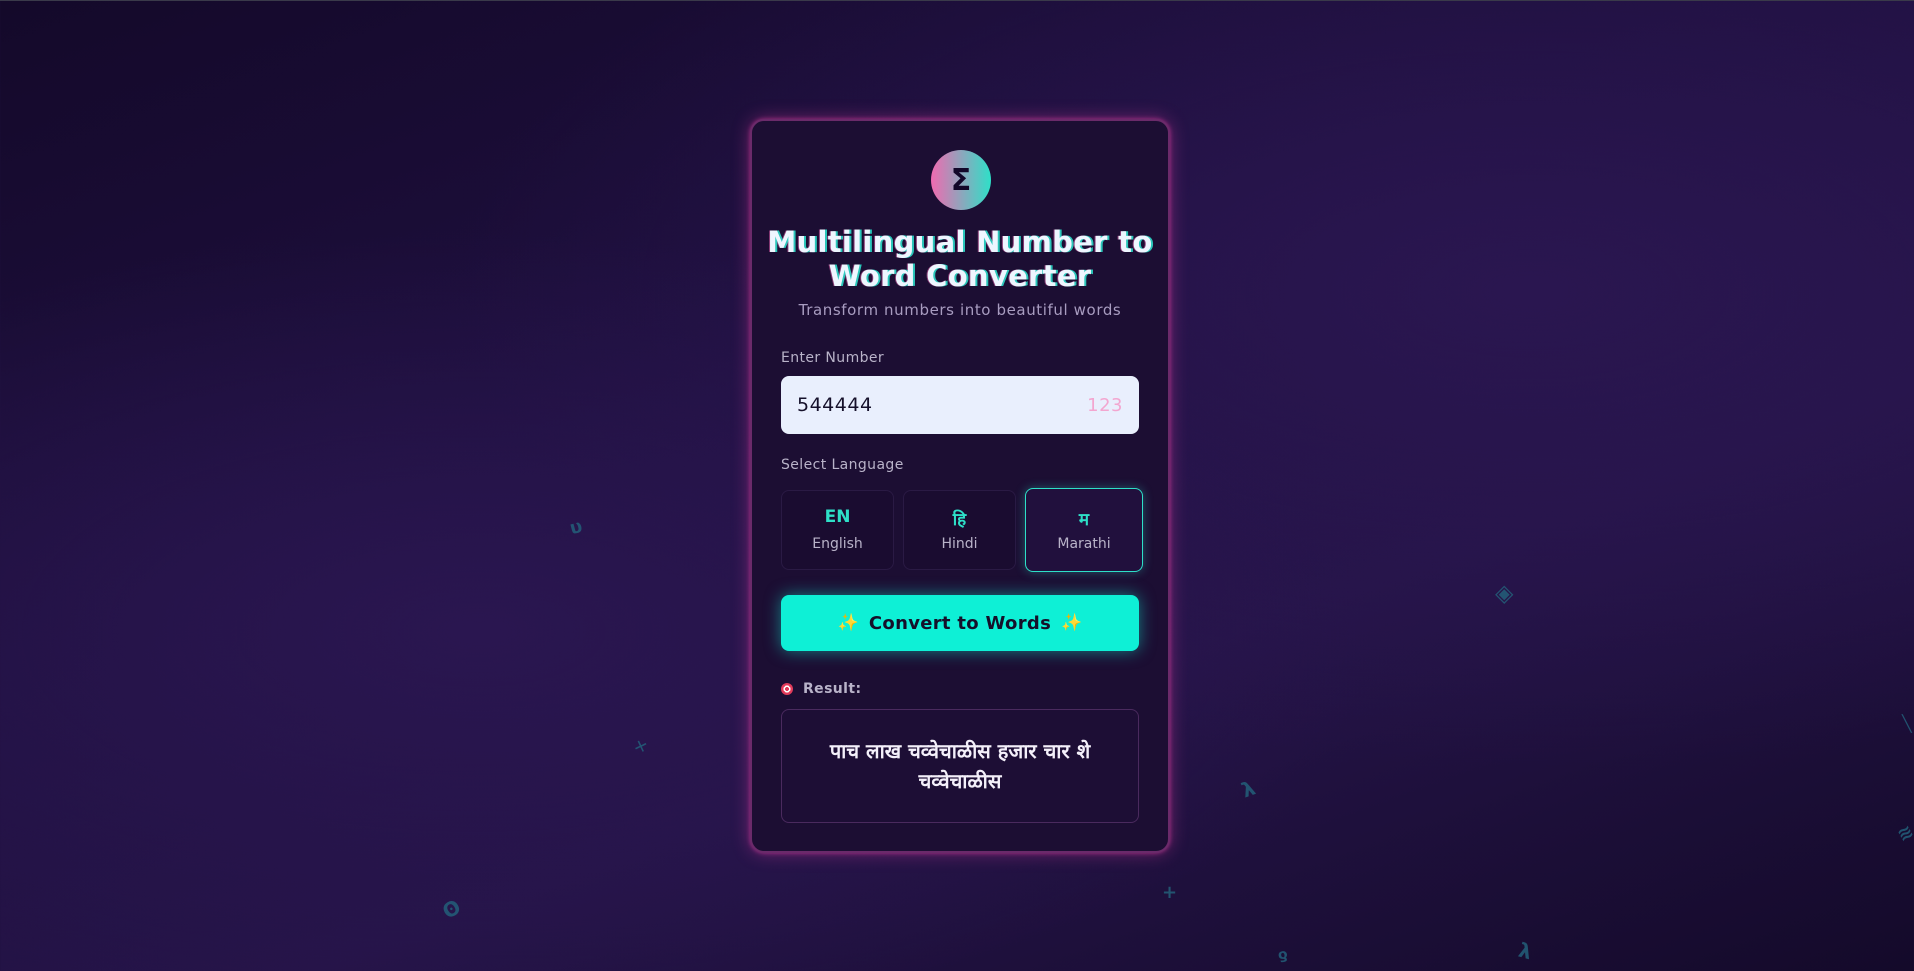 This screenshot has height=971, width=1914. What do you see at coordinates (1903, 833) in the screenshot?
I see `floating-glyph: ≋` at bounding box center [1903, 833].